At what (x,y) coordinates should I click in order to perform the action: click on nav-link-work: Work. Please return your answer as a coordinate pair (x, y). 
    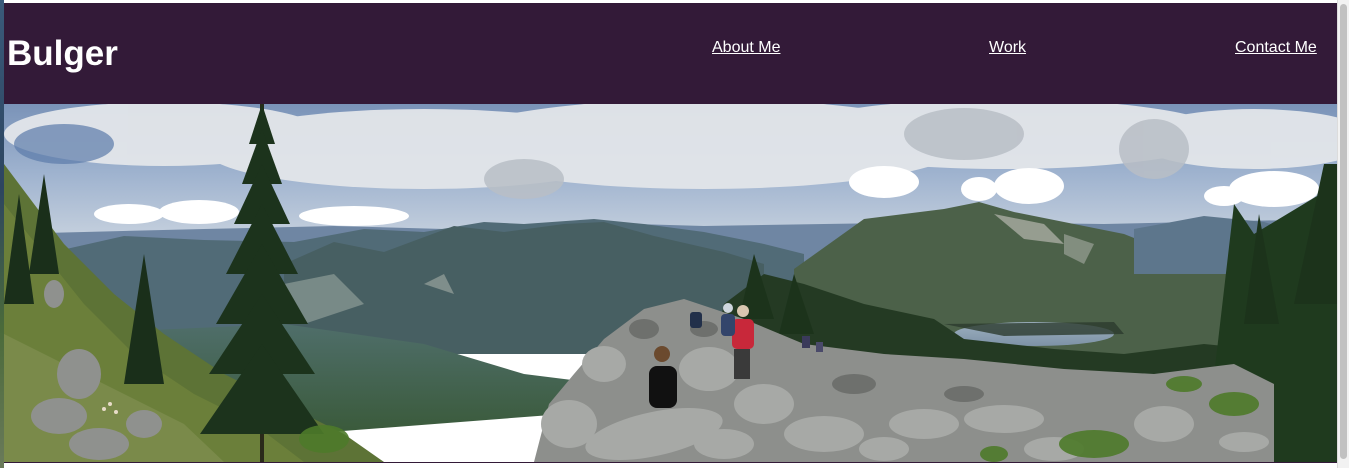
    Looking at the image, I should click on (1007, 48).